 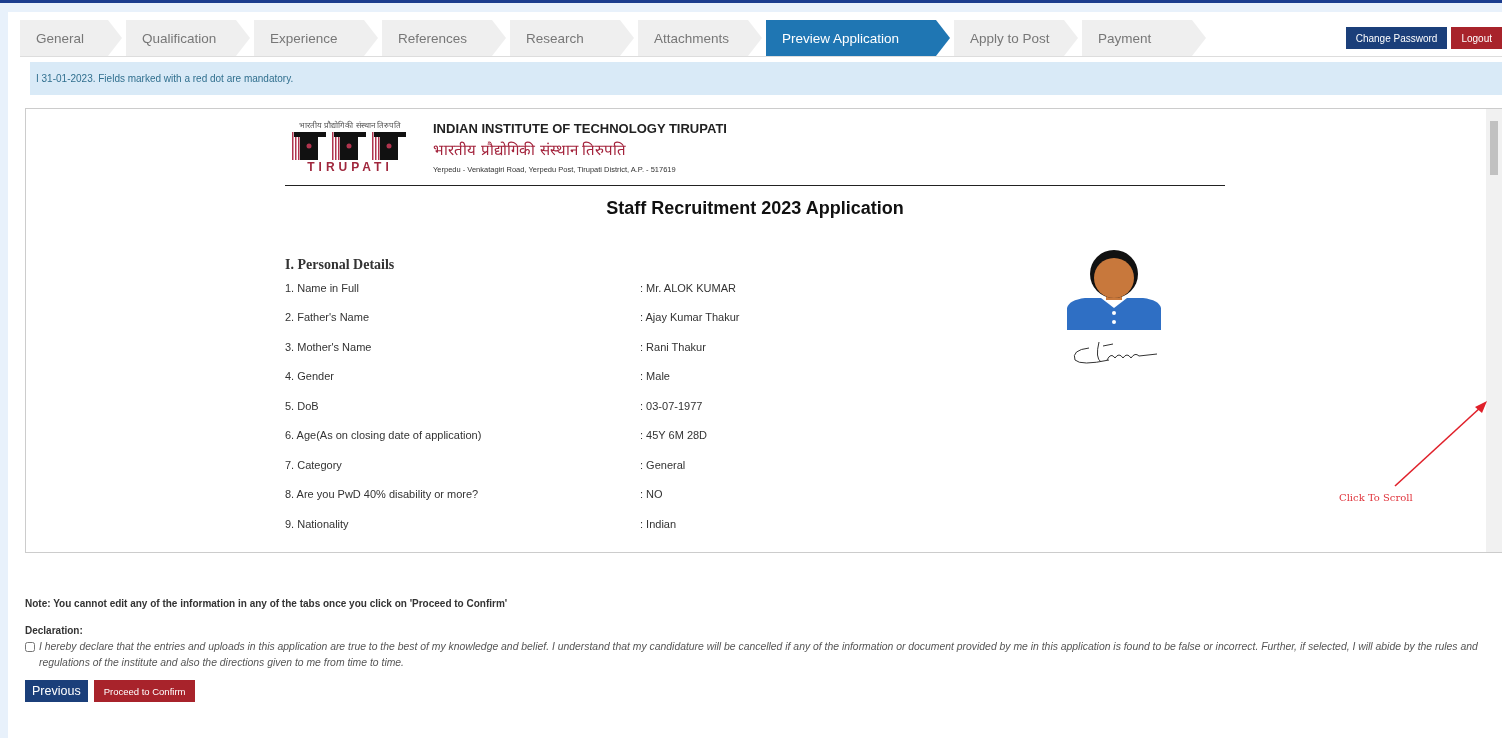 I want to click on field-value: : Mr. ALOK KUMAR, so click(x=688, y=287).